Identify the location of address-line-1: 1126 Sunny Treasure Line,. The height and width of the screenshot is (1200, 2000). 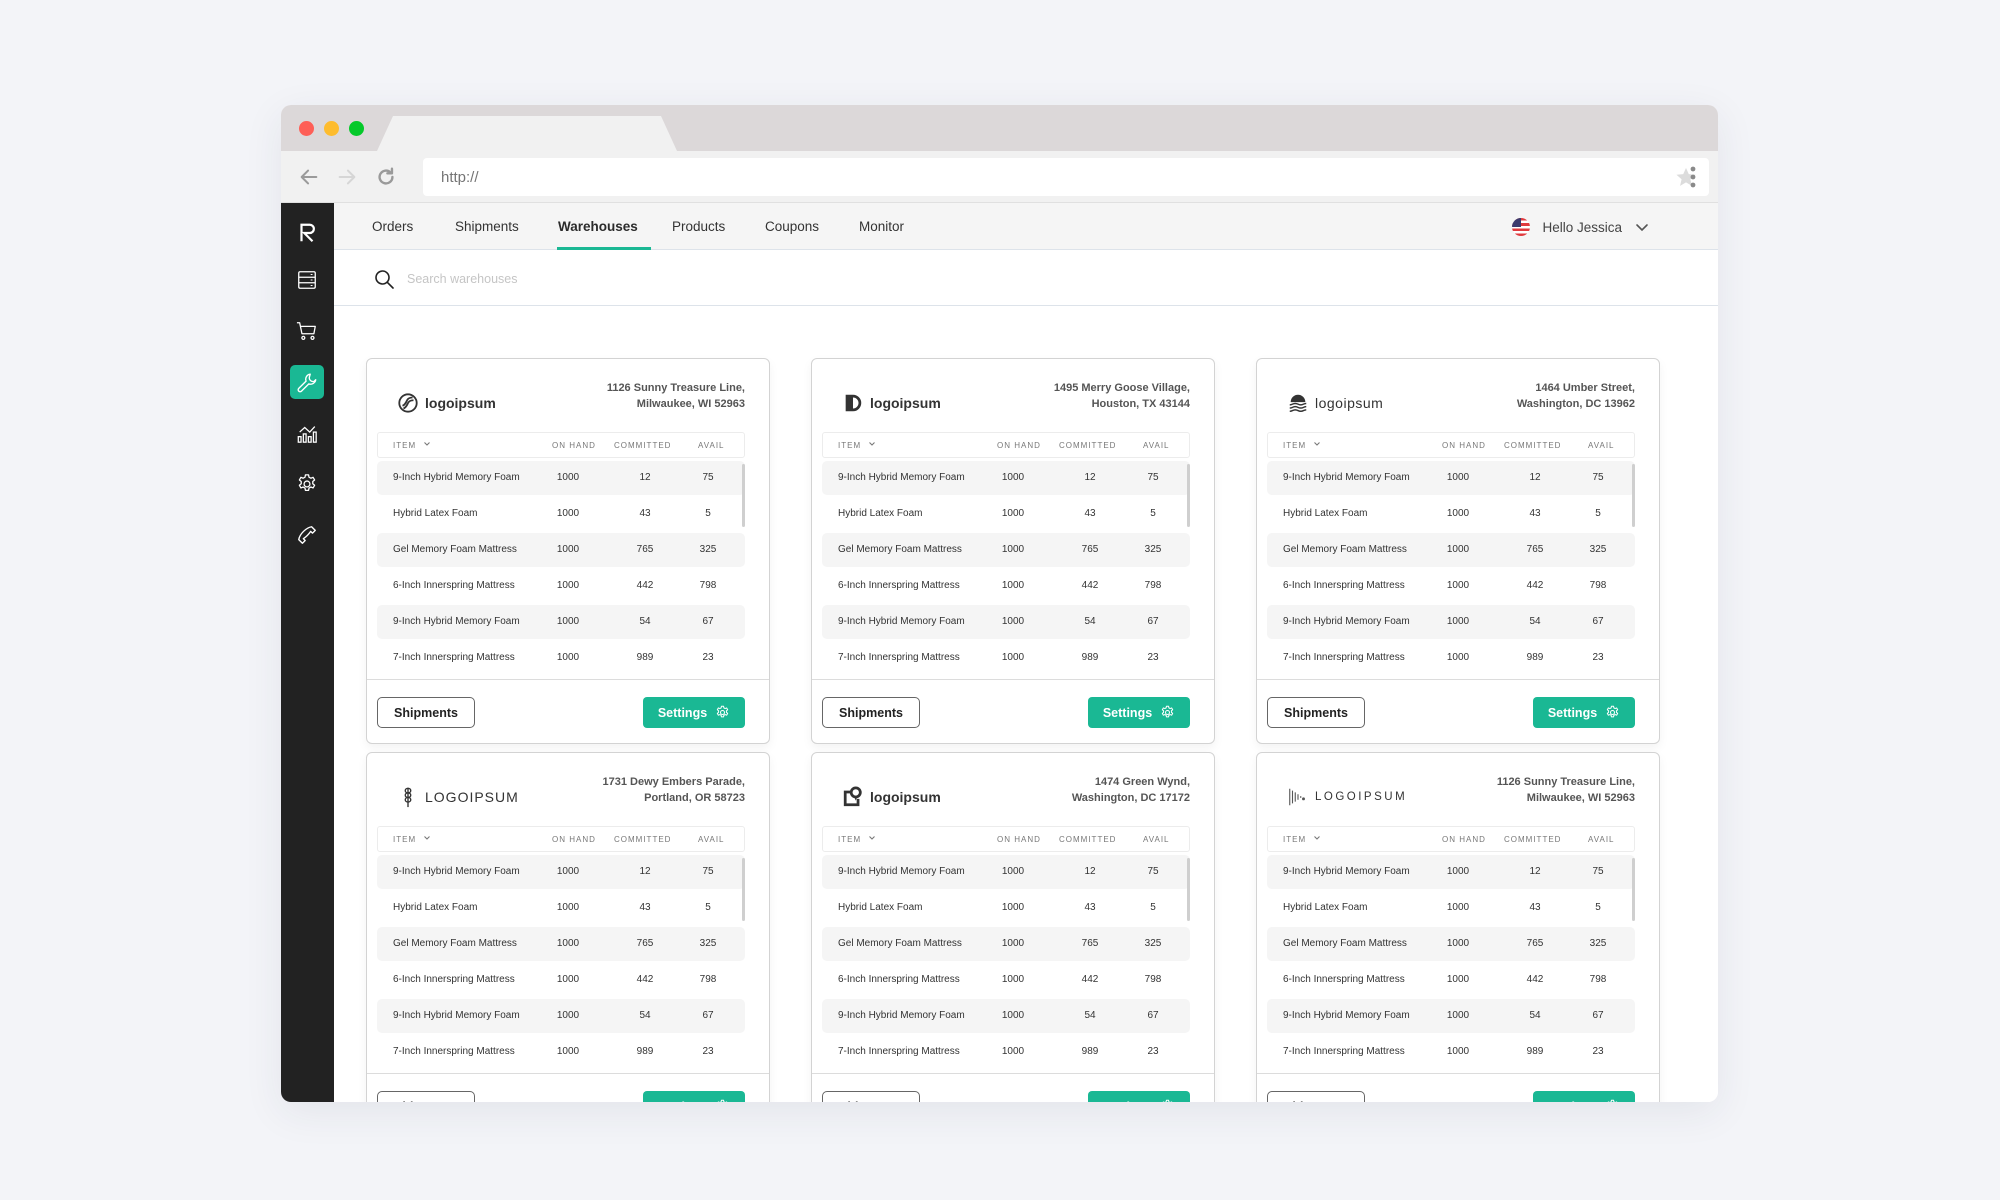
(675, 388).